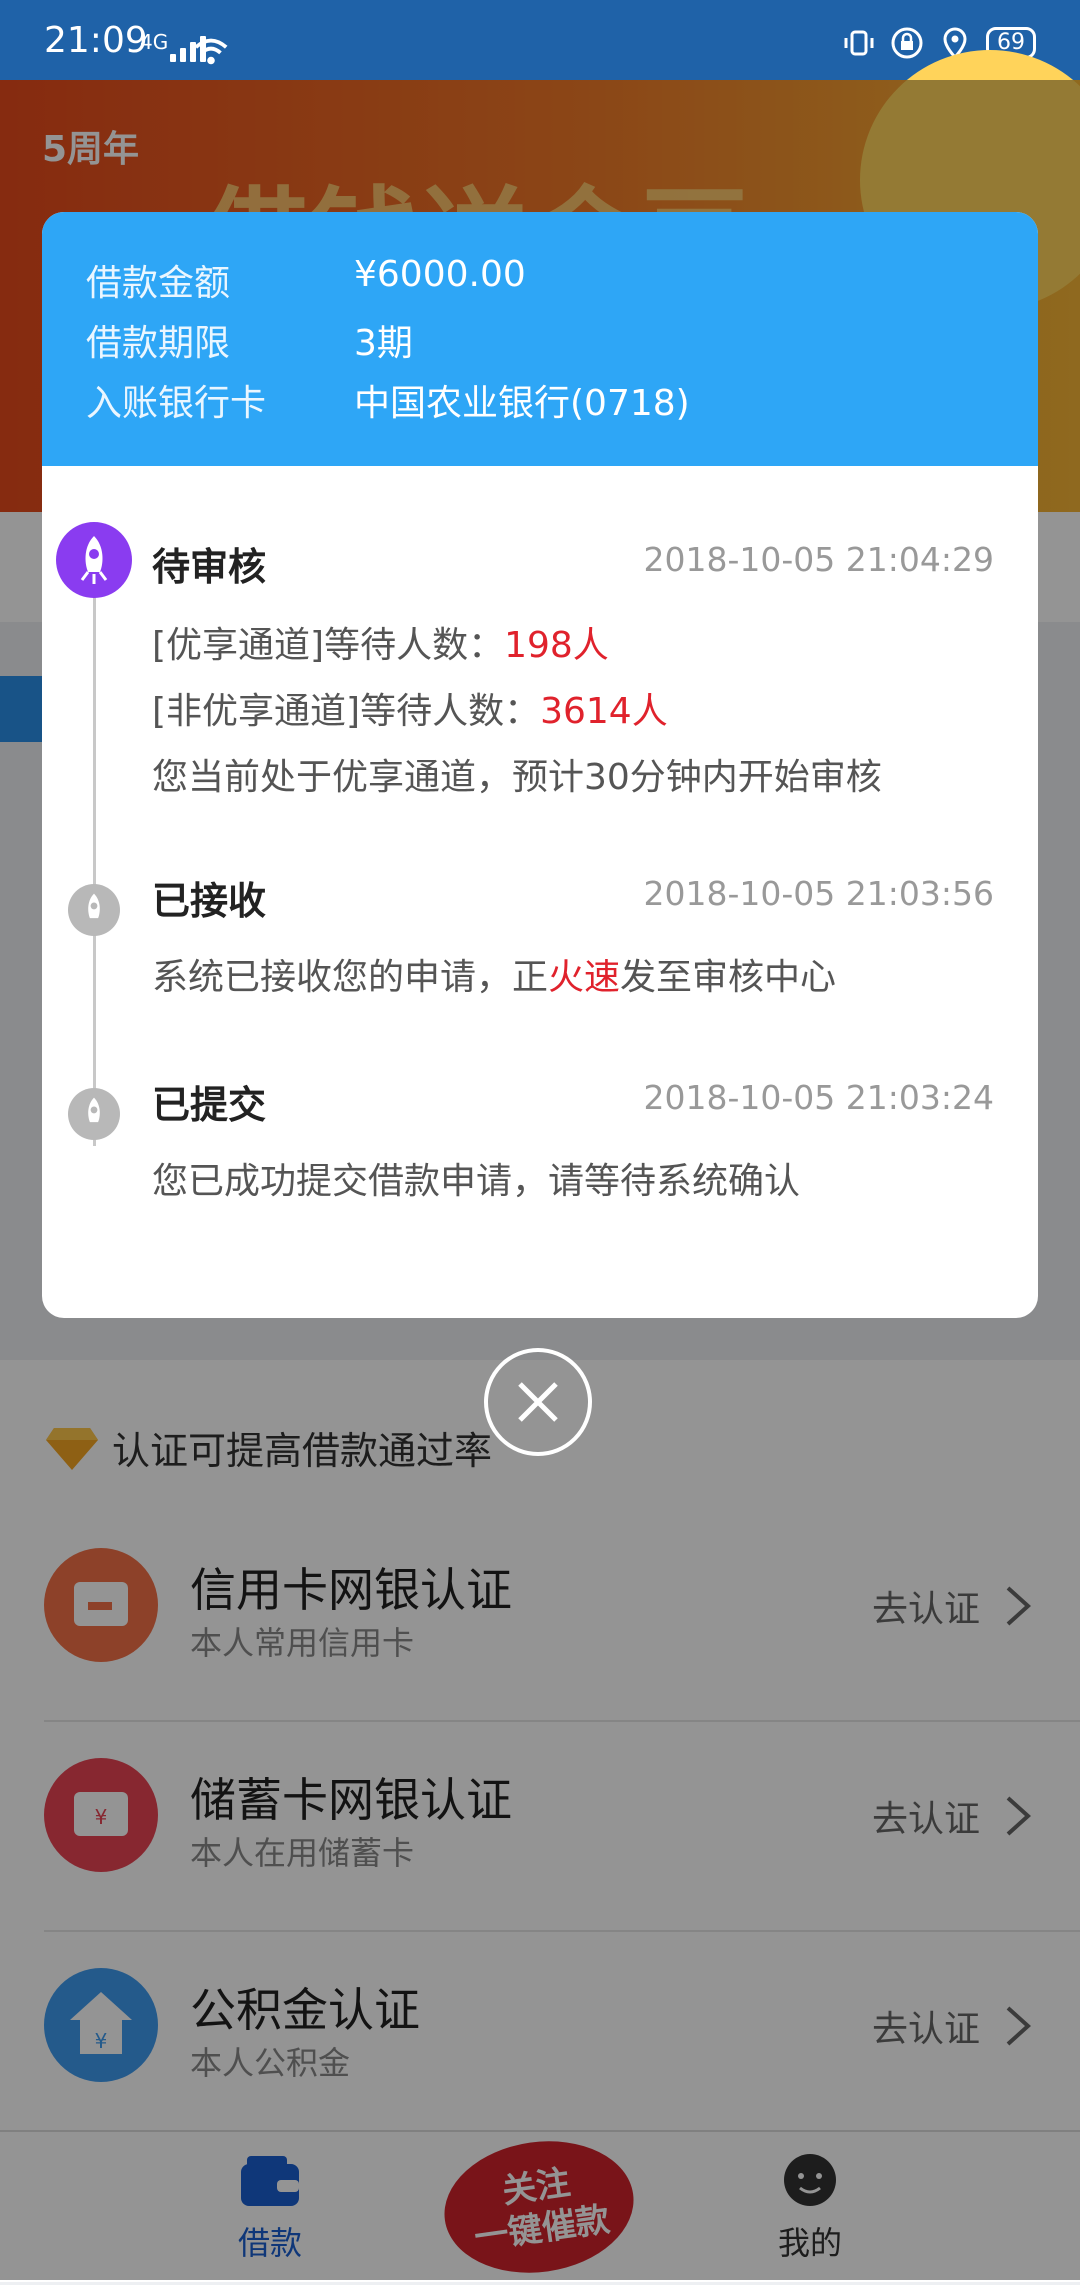  I want to click on lock-rotation-icon, so click(907, 43).